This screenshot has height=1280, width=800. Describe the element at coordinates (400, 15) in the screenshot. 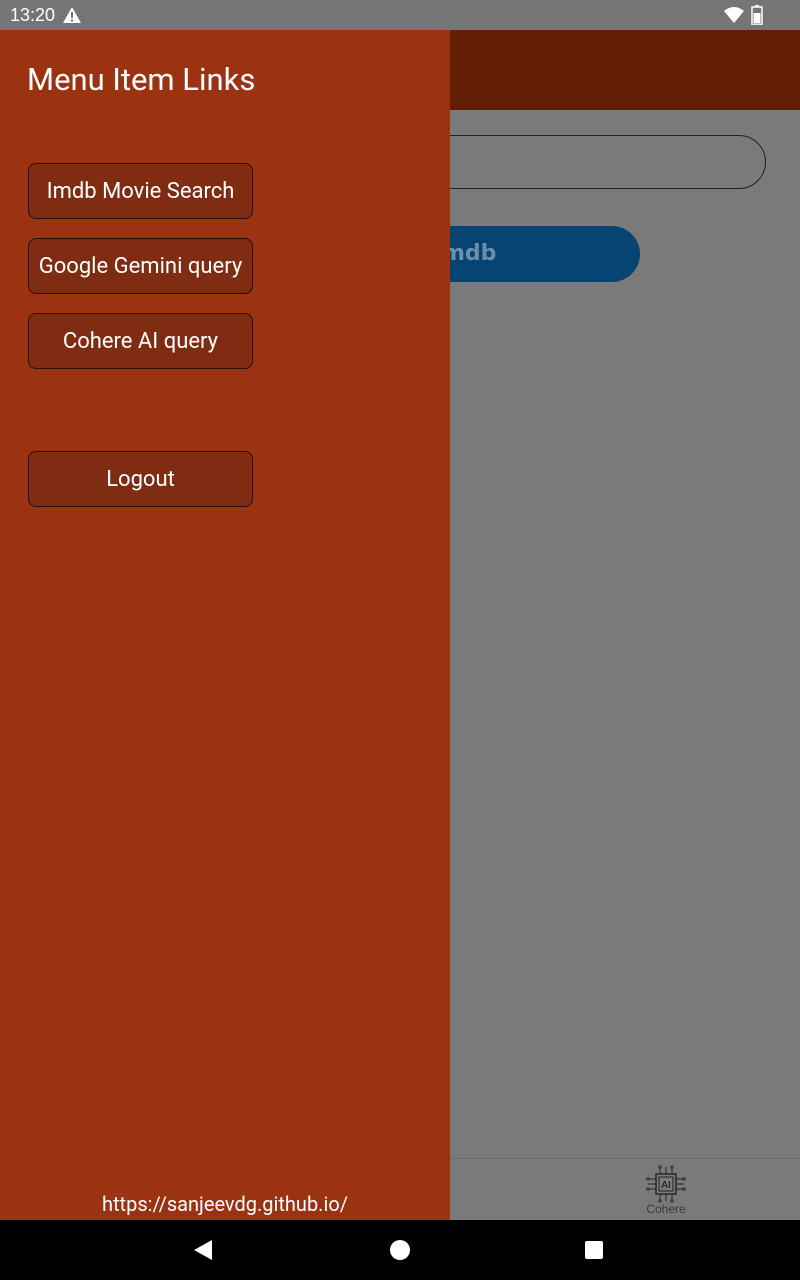

I see `status-bar: 13:20` at that location.